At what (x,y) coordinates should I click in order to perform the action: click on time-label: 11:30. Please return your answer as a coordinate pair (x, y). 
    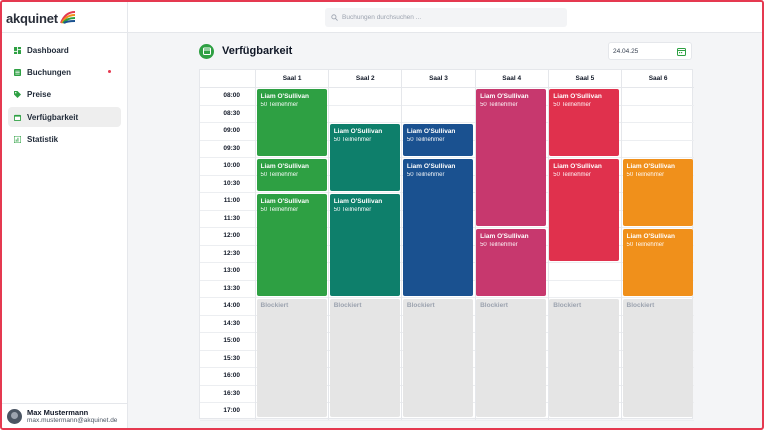
    Looking at the image, I should click on (231, 218).